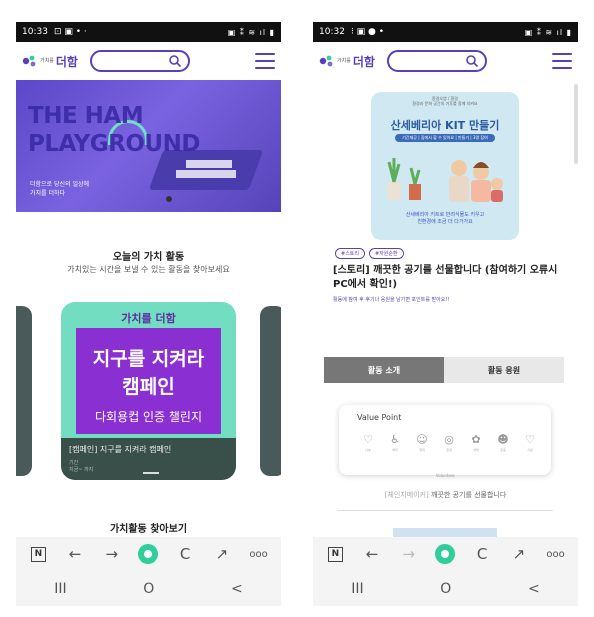 Image resolution: width=594 pixels, height=617 pixels. I want to click on activity-tabs: 활동 소개 활동 응원, so click(444, 370).